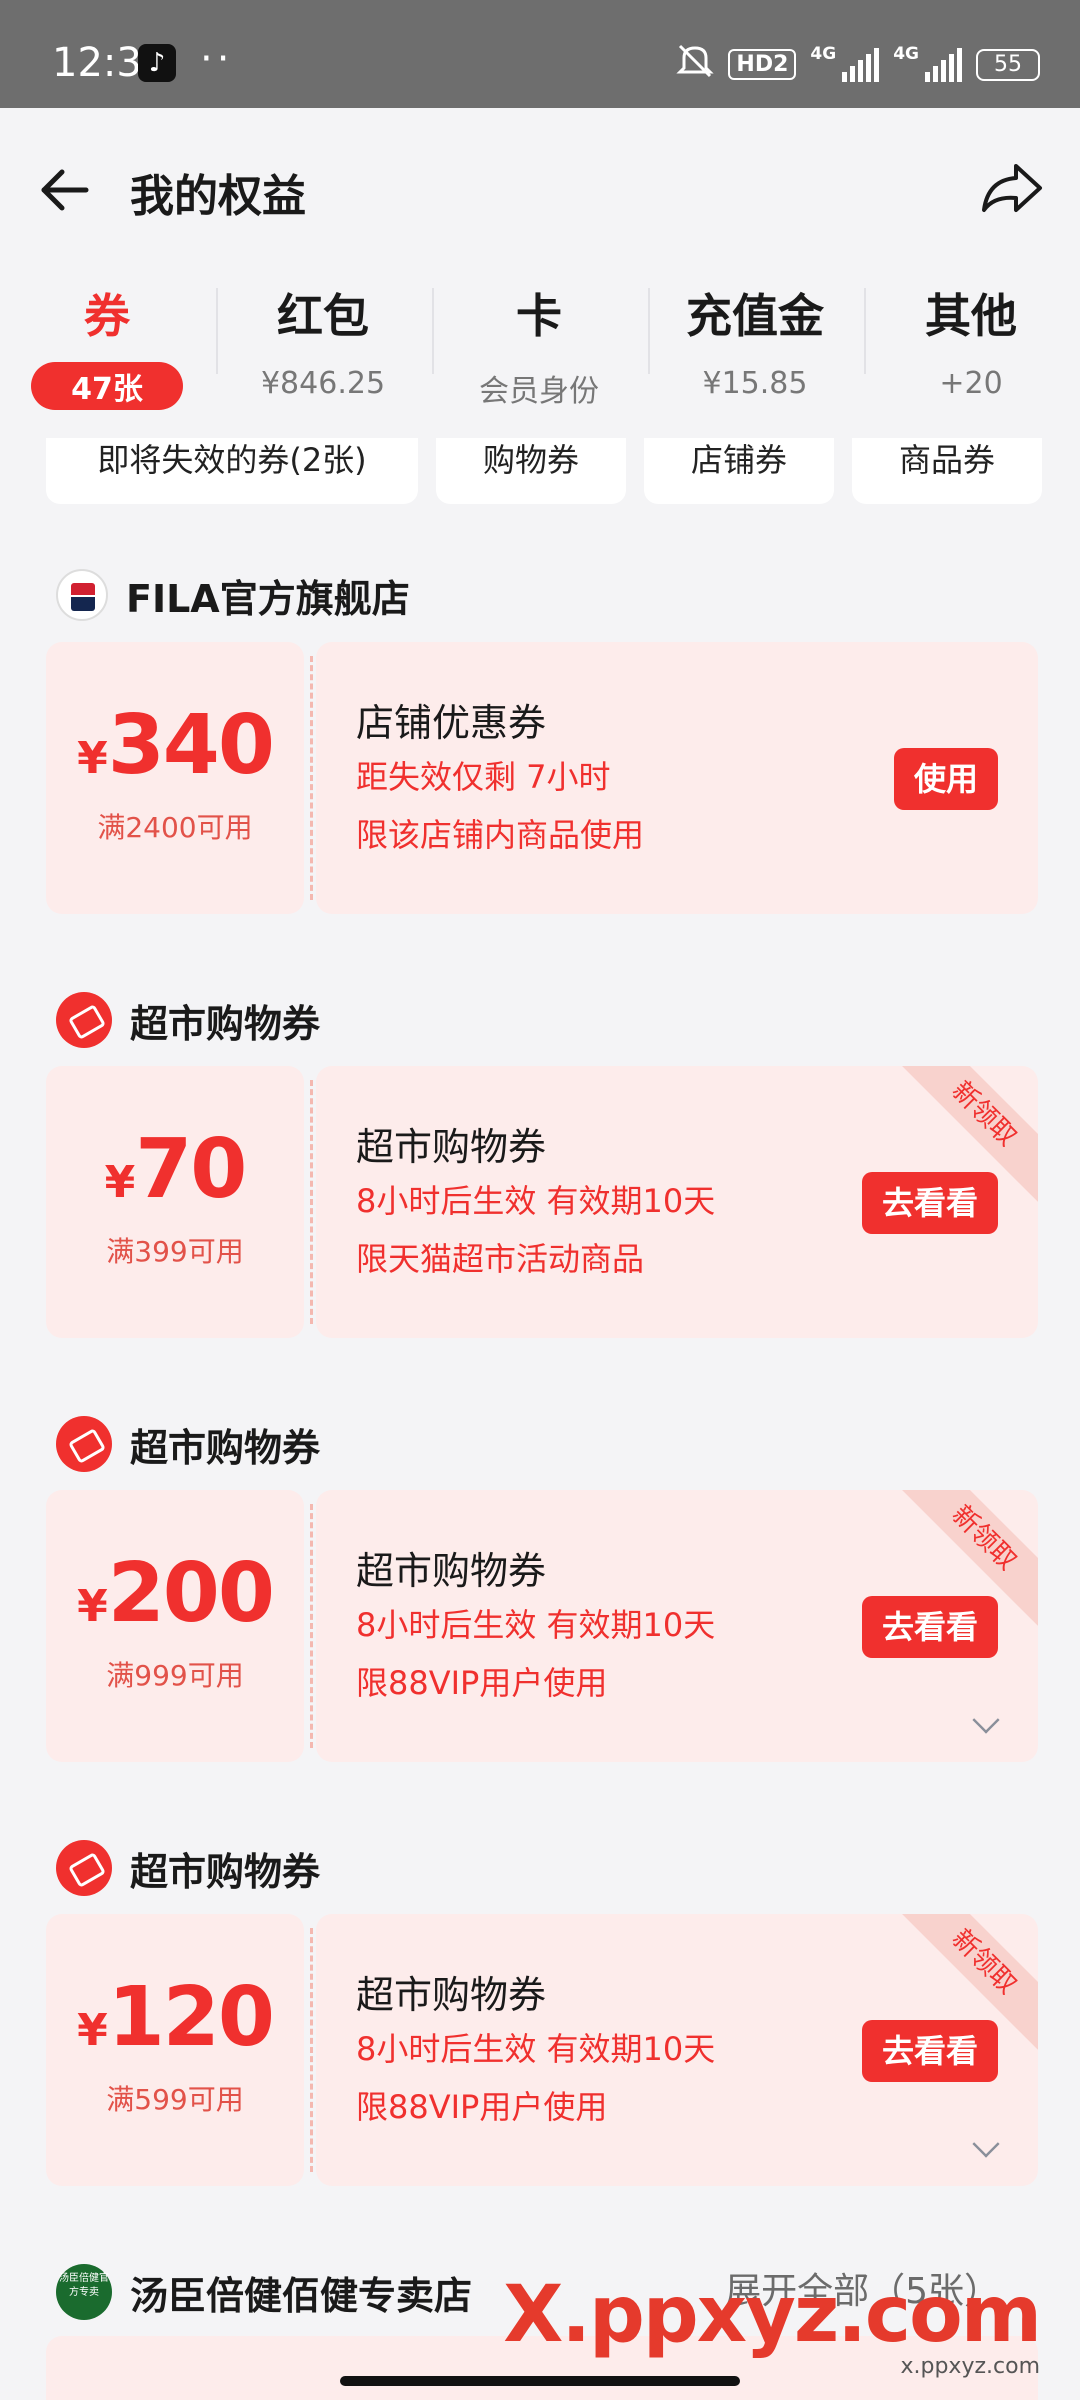 The height and width of the screenshot is (2400, 1080). Describe the element at coordinates (861, 64) in the screenshot. I see `signal-icon` at that location.